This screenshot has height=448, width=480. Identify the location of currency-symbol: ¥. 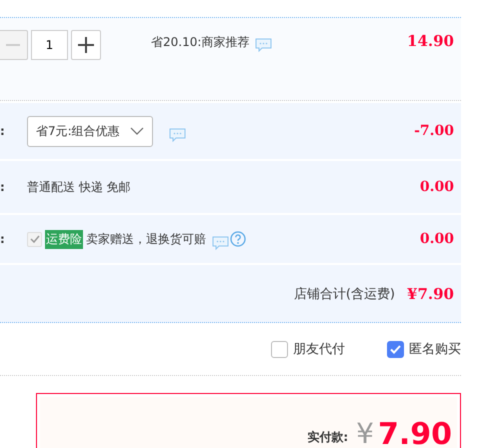
(365, 432).